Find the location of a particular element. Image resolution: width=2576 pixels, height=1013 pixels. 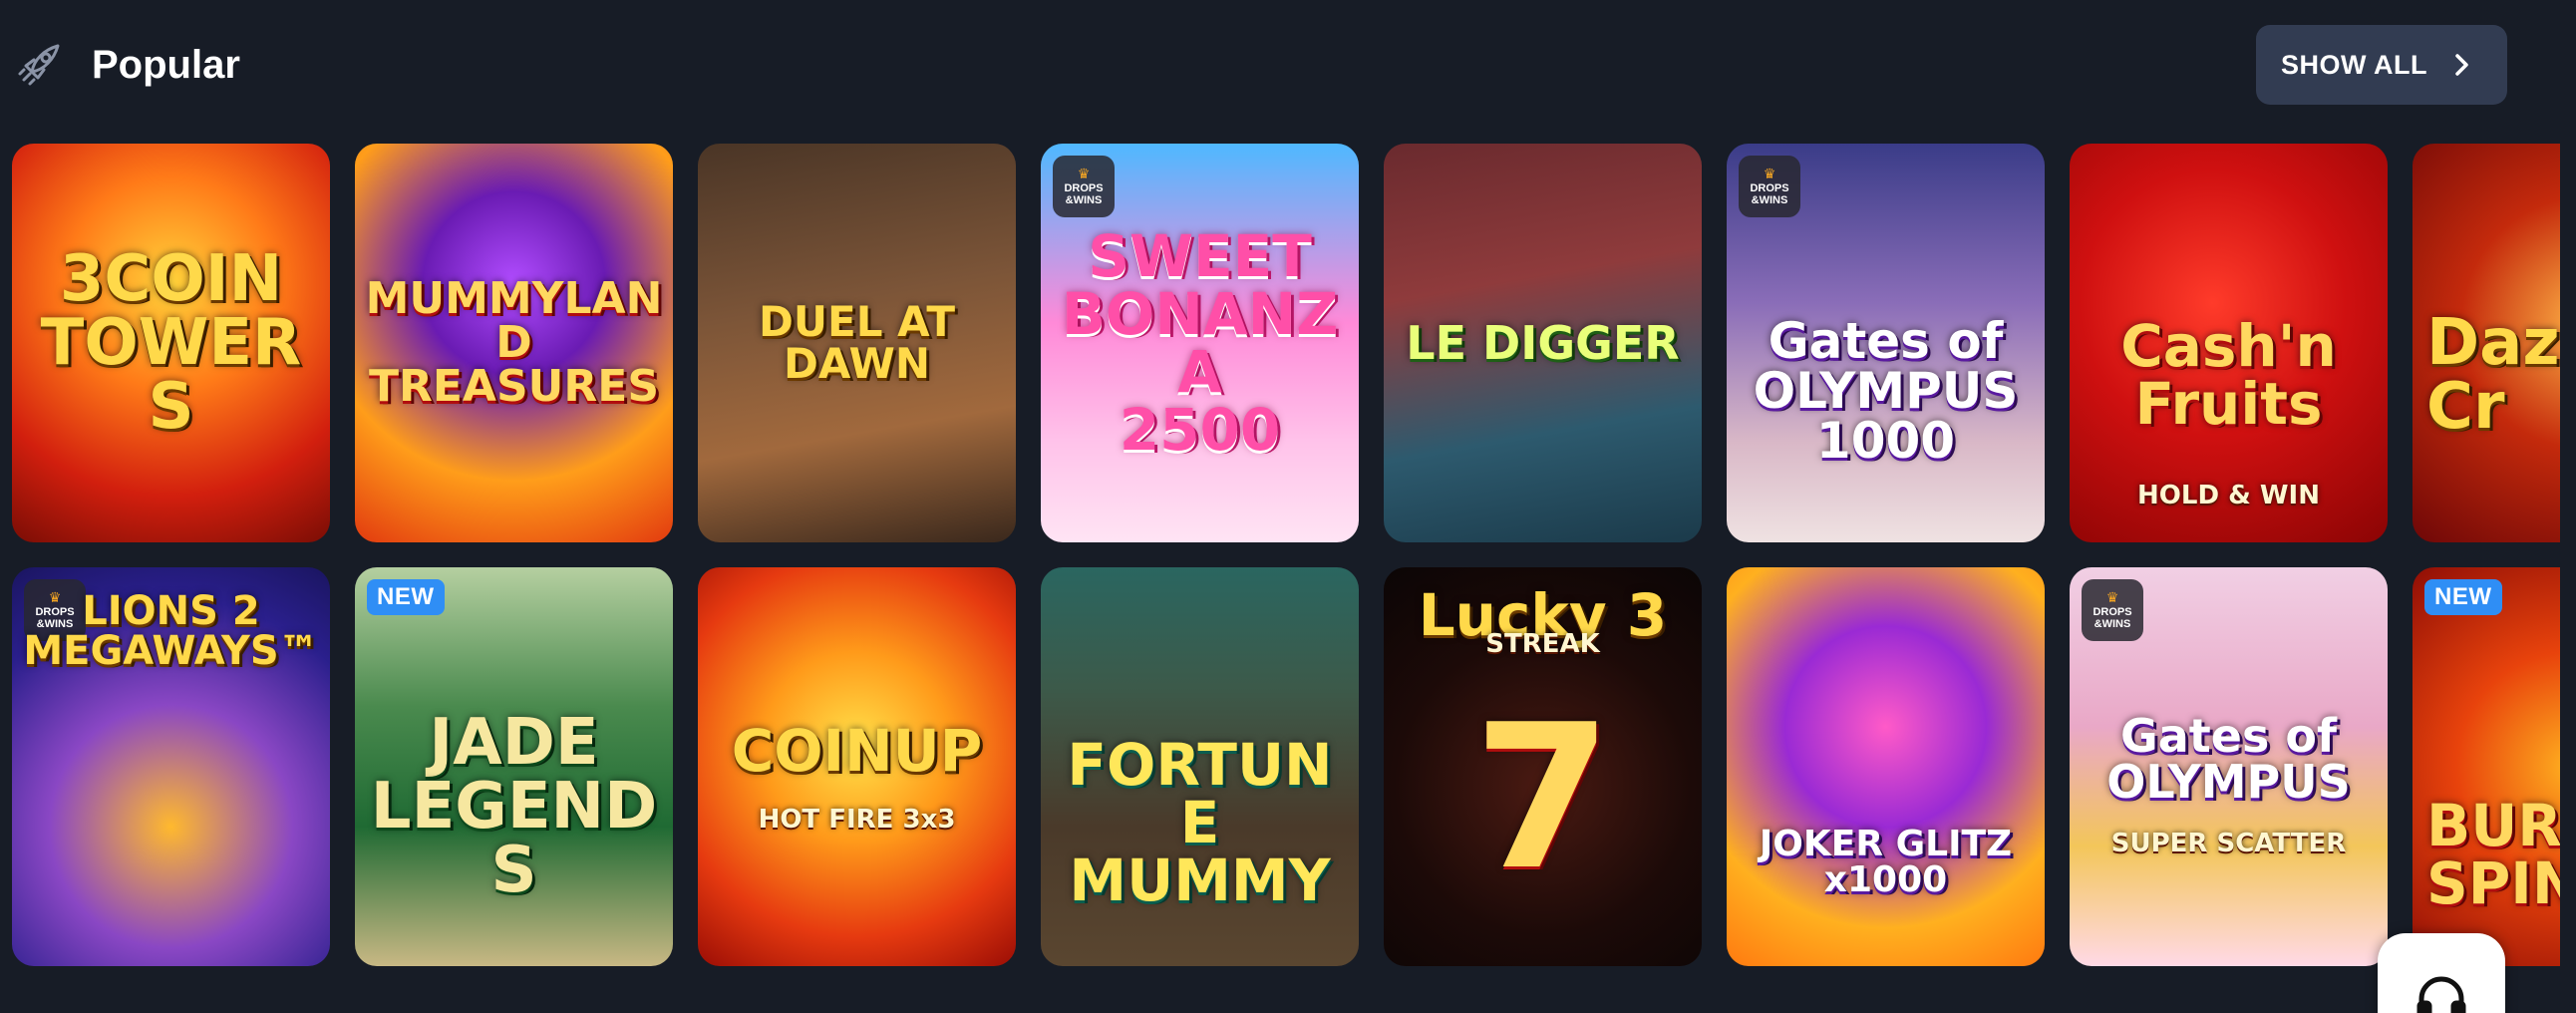

chevron-right-icon is located at coordinates (2461, 65).